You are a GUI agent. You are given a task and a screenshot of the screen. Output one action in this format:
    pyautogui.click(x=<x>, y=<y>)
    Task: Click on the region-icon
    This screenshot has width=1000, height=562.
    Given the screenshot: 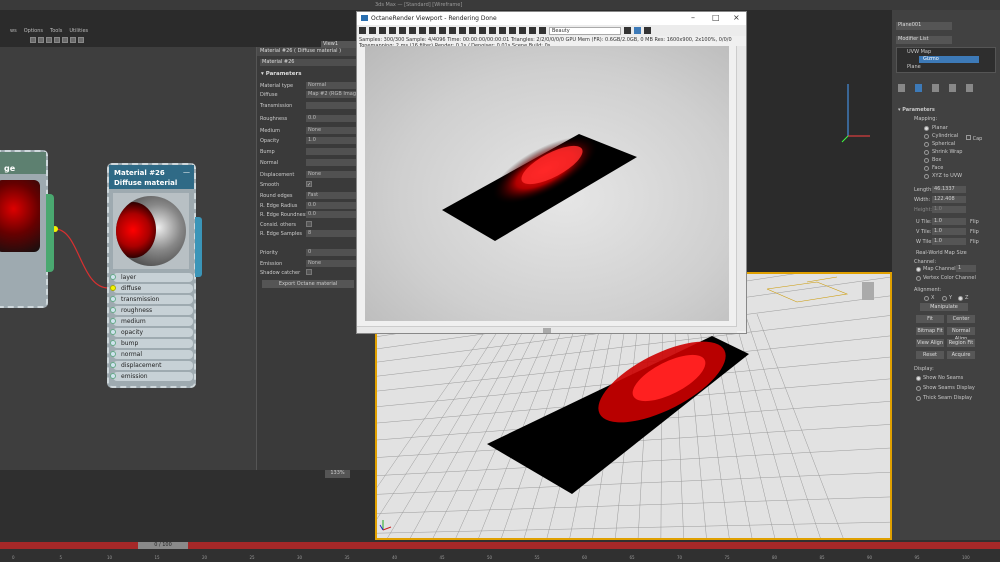 What is the action you would take?
    pyautogui.click(x=382, y=30)
    